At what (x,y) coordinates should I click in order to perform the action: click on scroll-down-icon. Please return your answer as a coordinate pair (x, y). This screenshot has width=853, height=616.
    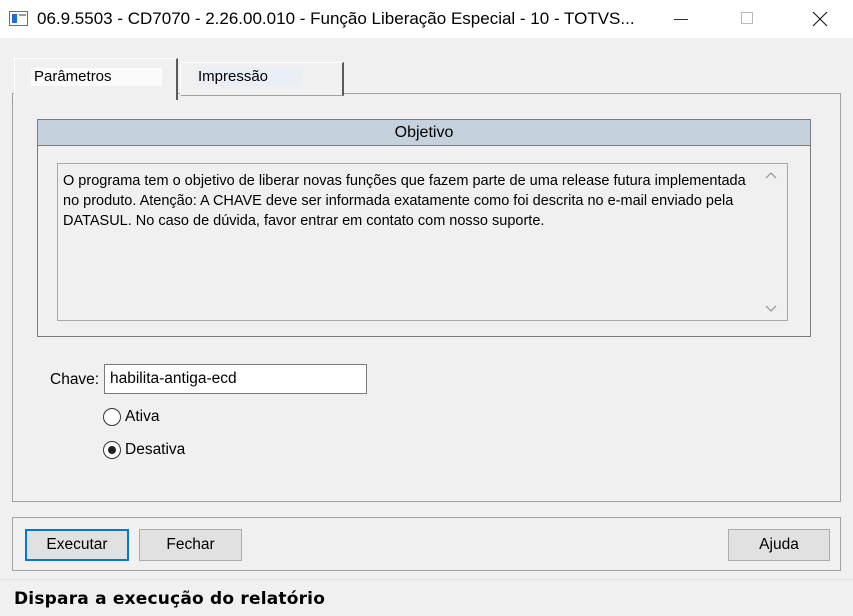
    Looking at the image, I should click on (771, 308).